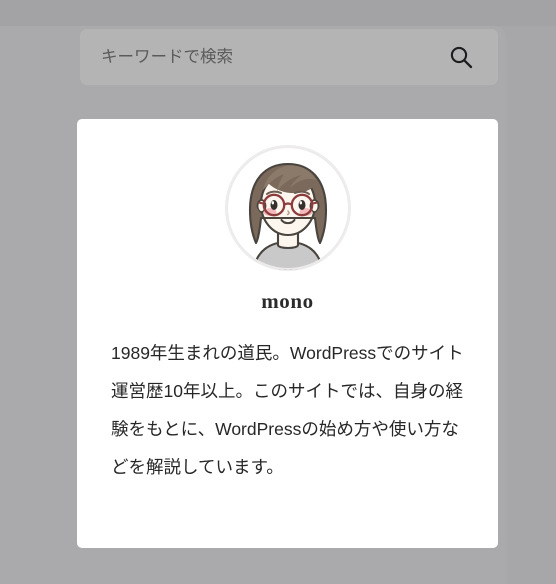 Image resolution: width=556 pixels, height=584 pixels. I want to click on search-bar, so click(289, 57).